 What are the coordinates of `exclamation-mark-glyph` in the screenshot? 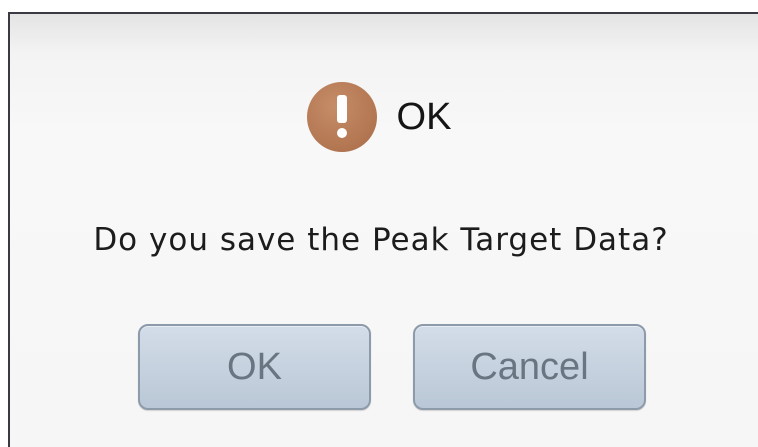 It's located at (341, 116).